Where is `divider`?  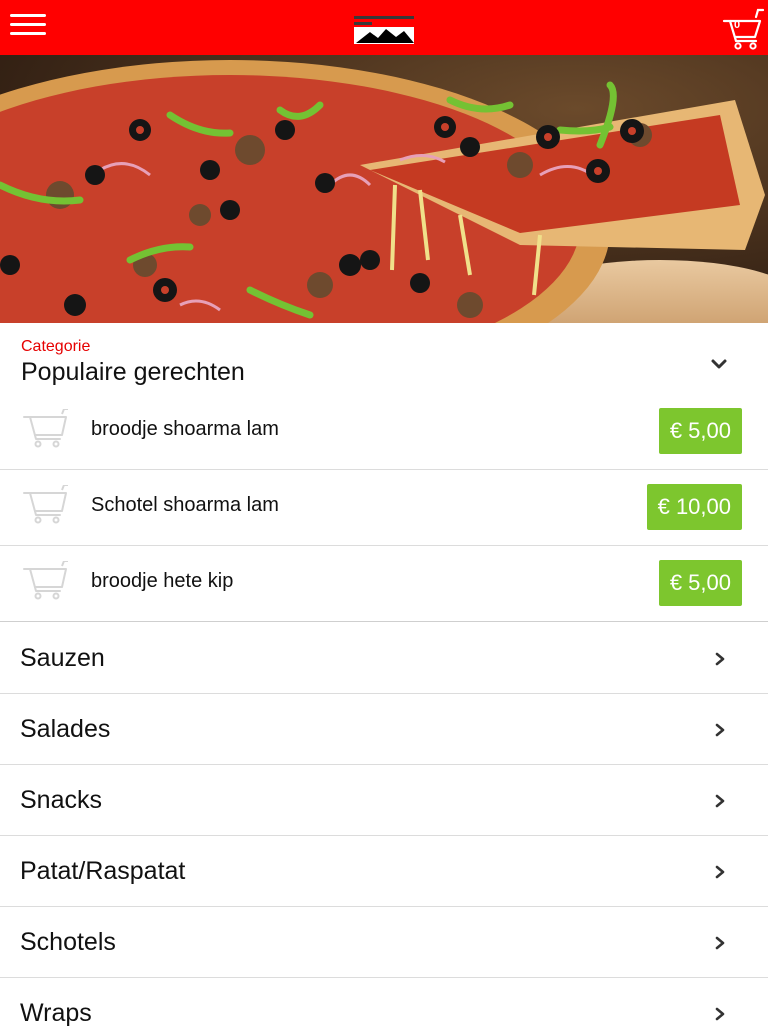 divider is located at coordinates (384, 621).